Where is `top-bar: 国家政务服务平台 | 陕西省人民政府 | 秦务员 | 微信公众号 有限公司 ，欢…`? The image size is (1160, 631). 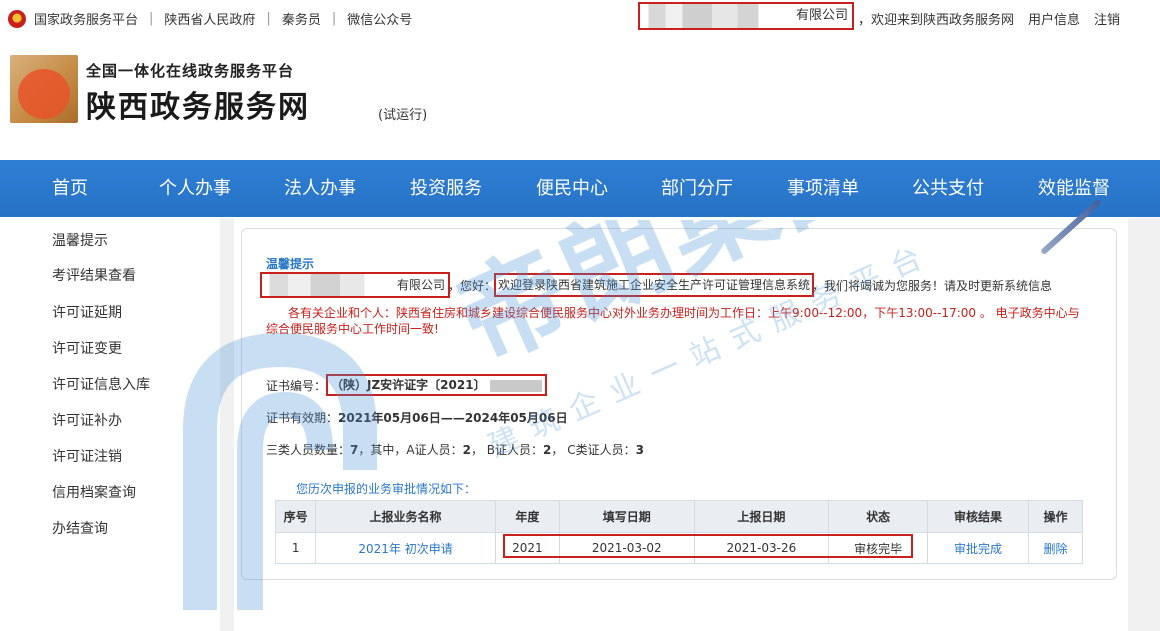
top-bar: 国家政务服务平台 | 陕西省人民政府 | 秦务员 | 微信公众号 有限公司 ，欢… is located at coordinates (580, 17).